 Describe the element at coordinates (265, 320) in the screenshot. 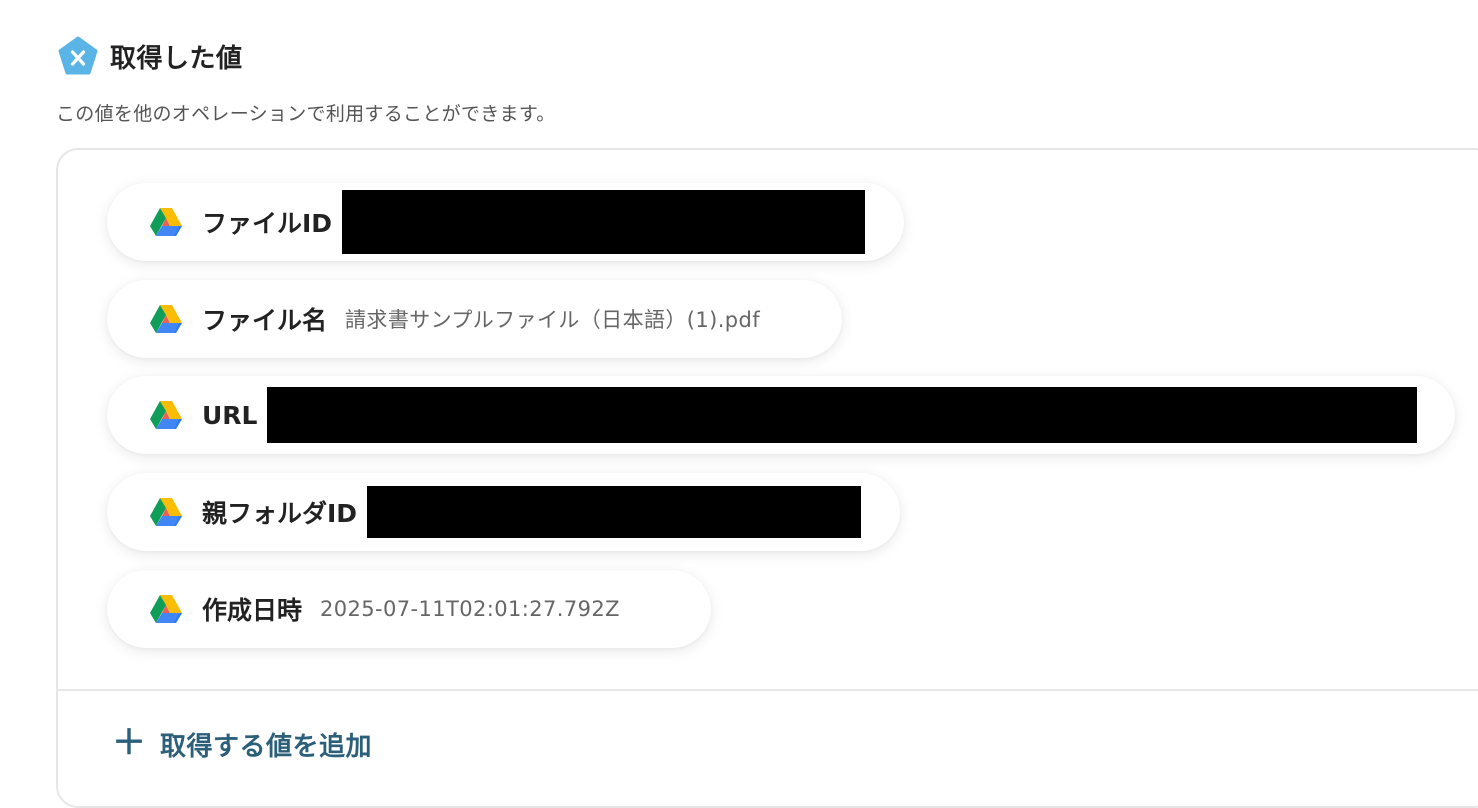

I see `field-label: ファイル名` at that location.